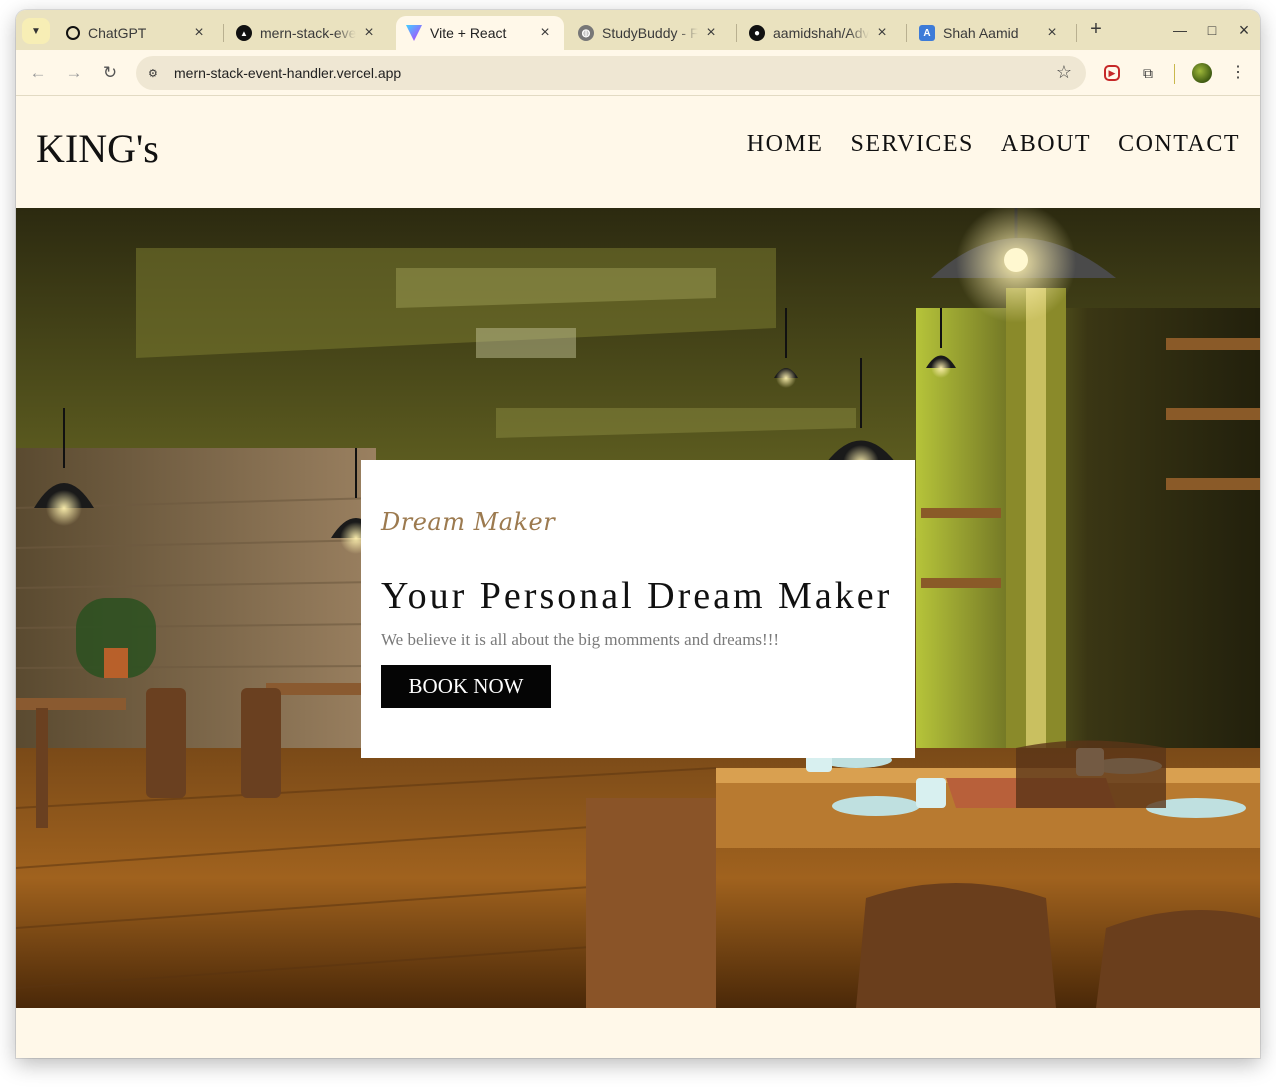  What do you see at coordinates (466, 686) in the screenshot?
I see `book-now-button: BOOK NOW` at bounding box center [466, 686].